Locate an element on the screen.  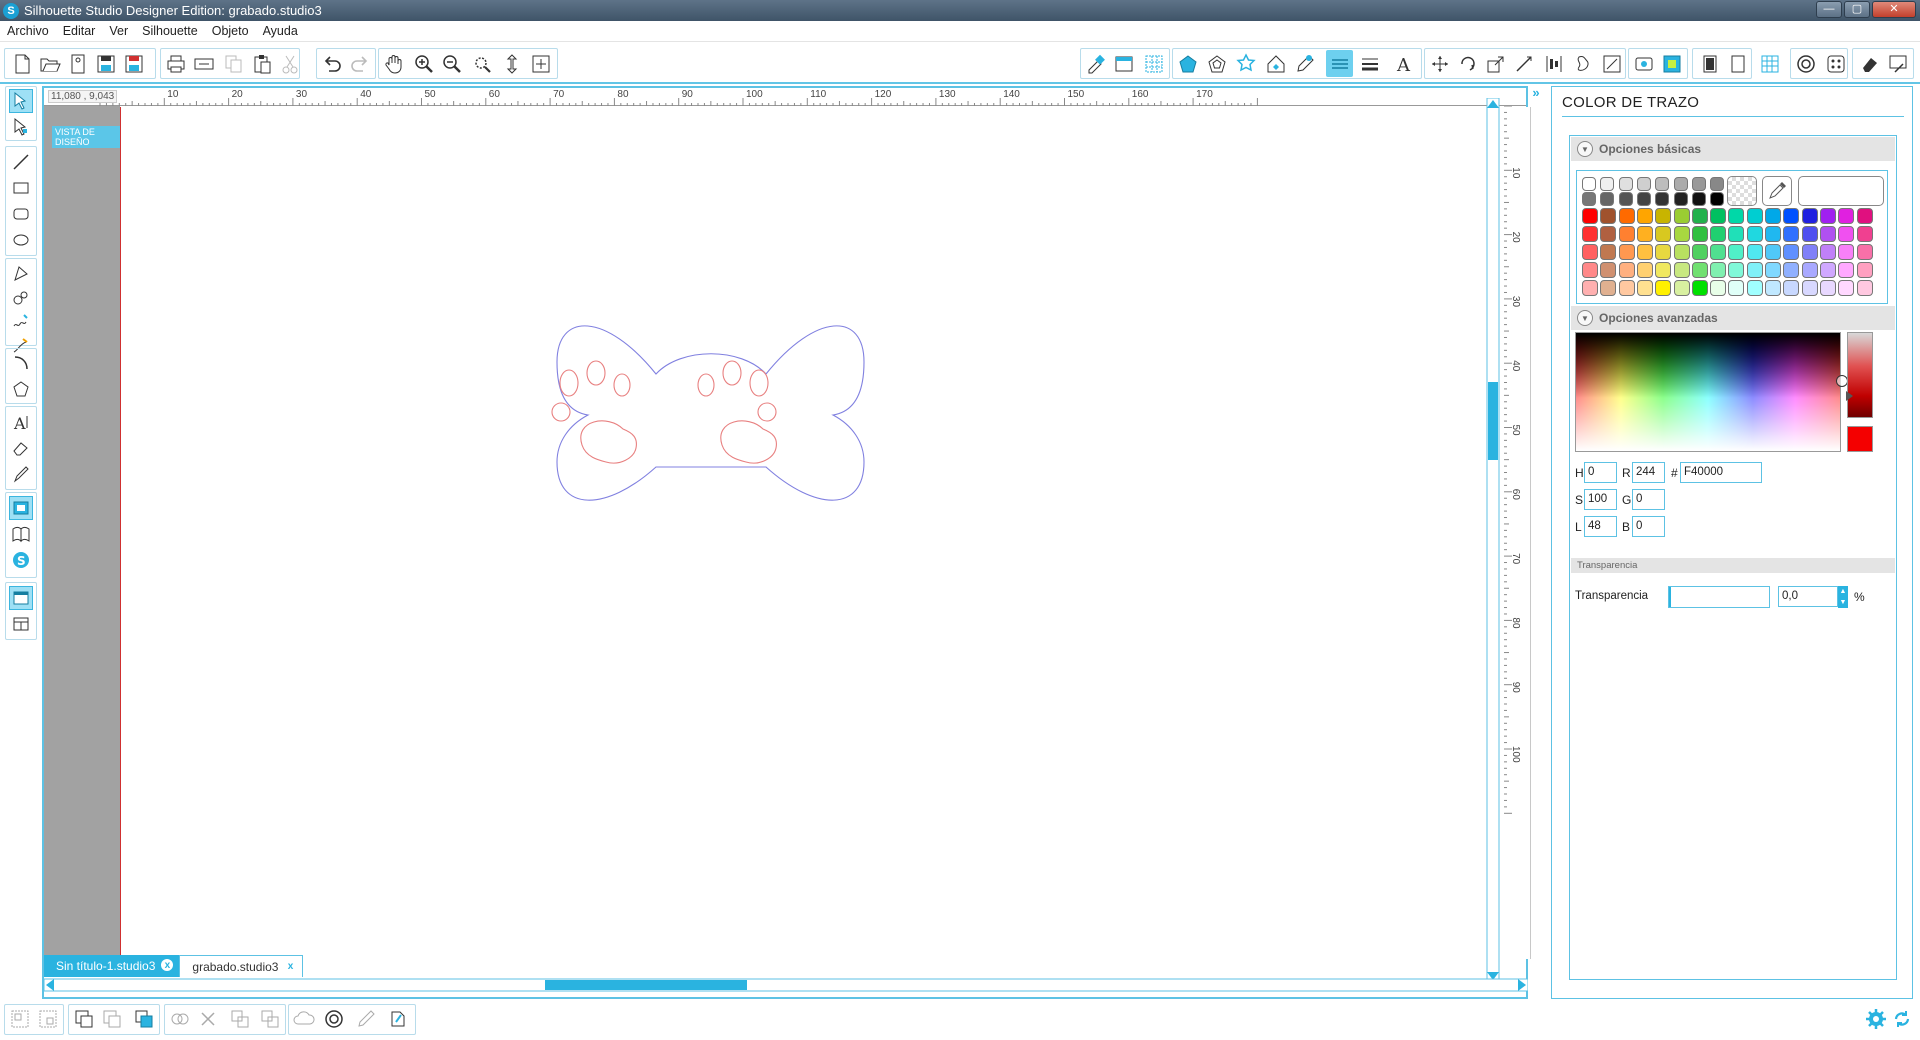
zoom-in-icon is located at coordinates (423, 63).